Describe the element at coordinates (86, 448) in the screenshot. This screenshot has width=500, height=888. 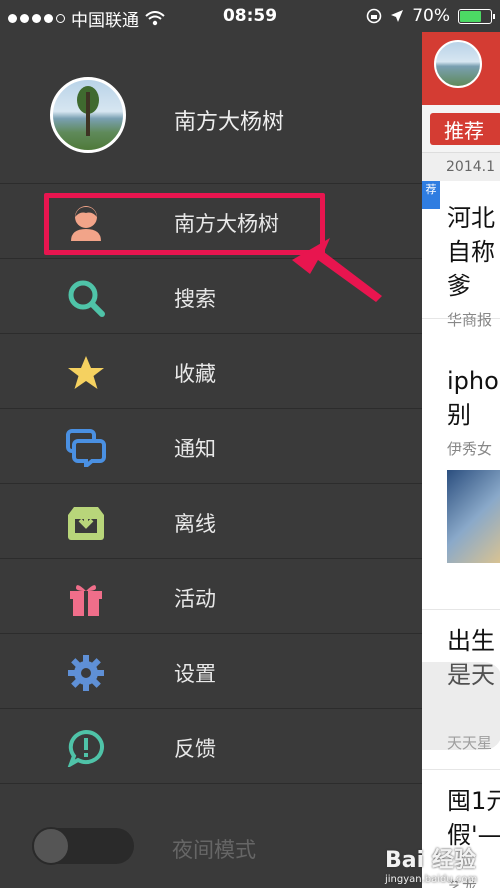
I see `notification-icon` at that location.